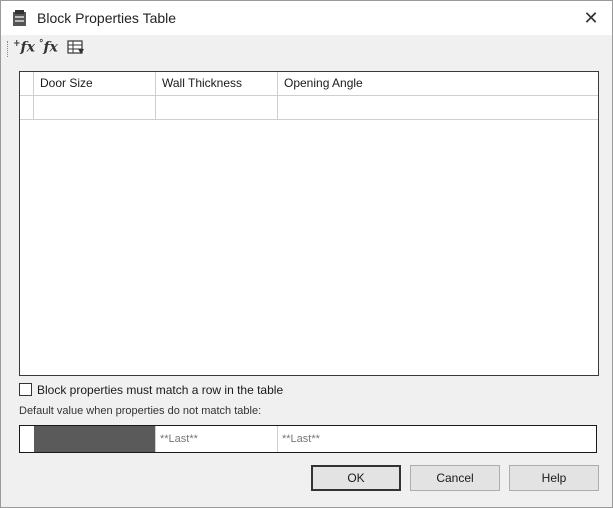 This screenshot has height=508, width=613. I want to click on table-header-row: Door Size Wall Thickness Opening Angle, so click(309, 84).